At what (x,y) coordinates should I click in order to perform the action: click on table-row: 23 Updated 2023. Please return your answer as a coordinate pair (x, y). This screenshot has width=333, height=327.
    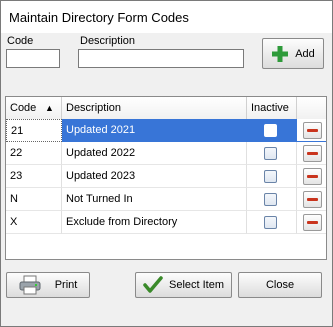
    Looking at the image, I should click on (166, 176).